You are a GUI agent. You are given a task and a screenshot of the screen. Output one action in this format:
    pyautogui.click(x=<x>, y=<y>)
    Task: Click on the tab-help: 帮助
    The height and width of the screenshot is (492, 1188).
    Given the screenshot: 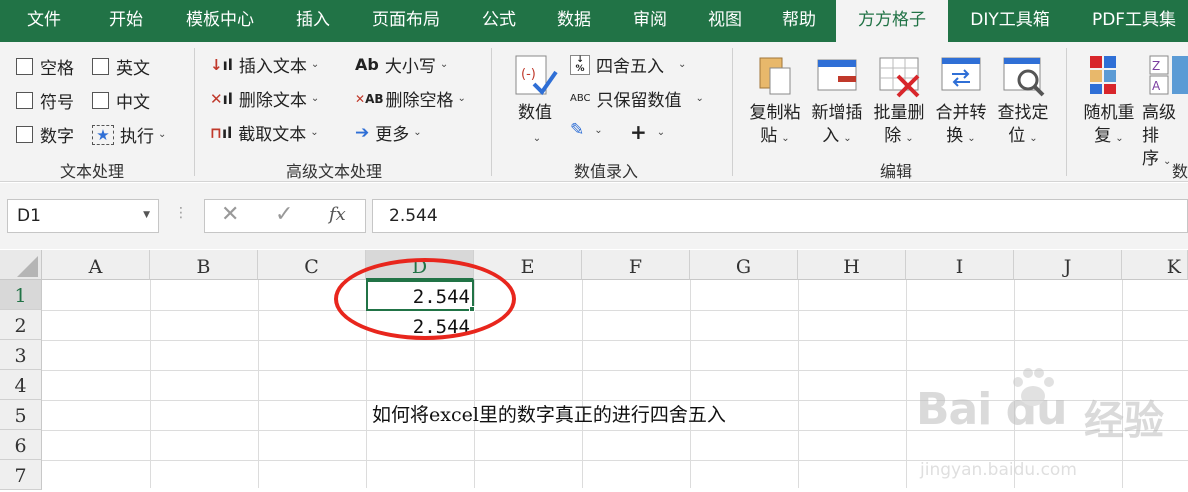 What is the action you would take?
    pyautogui.click(x=799, y=21)
    